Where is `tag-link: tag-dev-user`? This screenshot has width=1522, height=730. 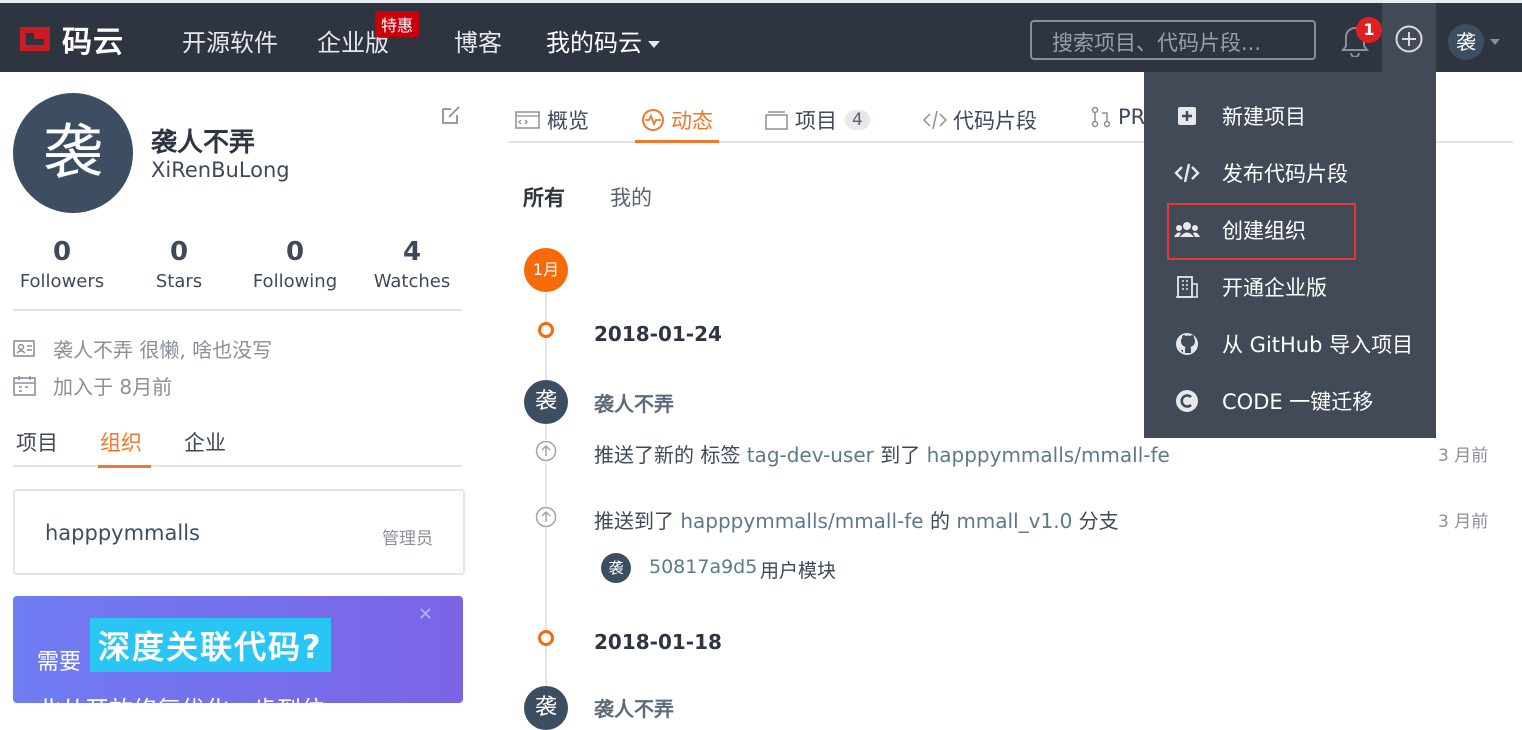
tag-link: tag-dev-user is located at coordinates (810, 455).